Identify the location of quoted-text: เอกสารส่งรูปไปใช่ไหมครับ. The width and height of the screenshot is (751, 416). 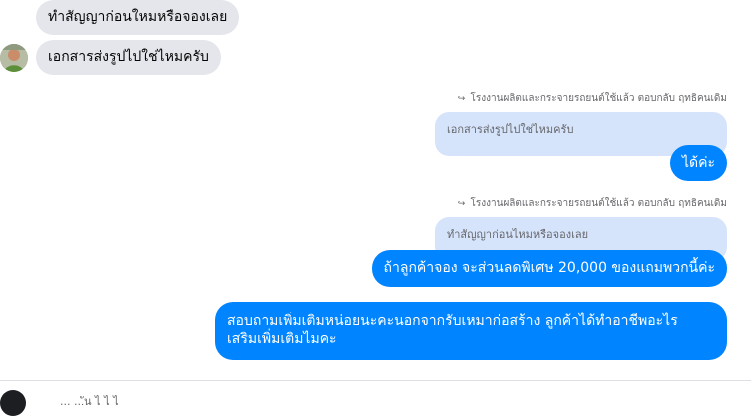
(510, 129).